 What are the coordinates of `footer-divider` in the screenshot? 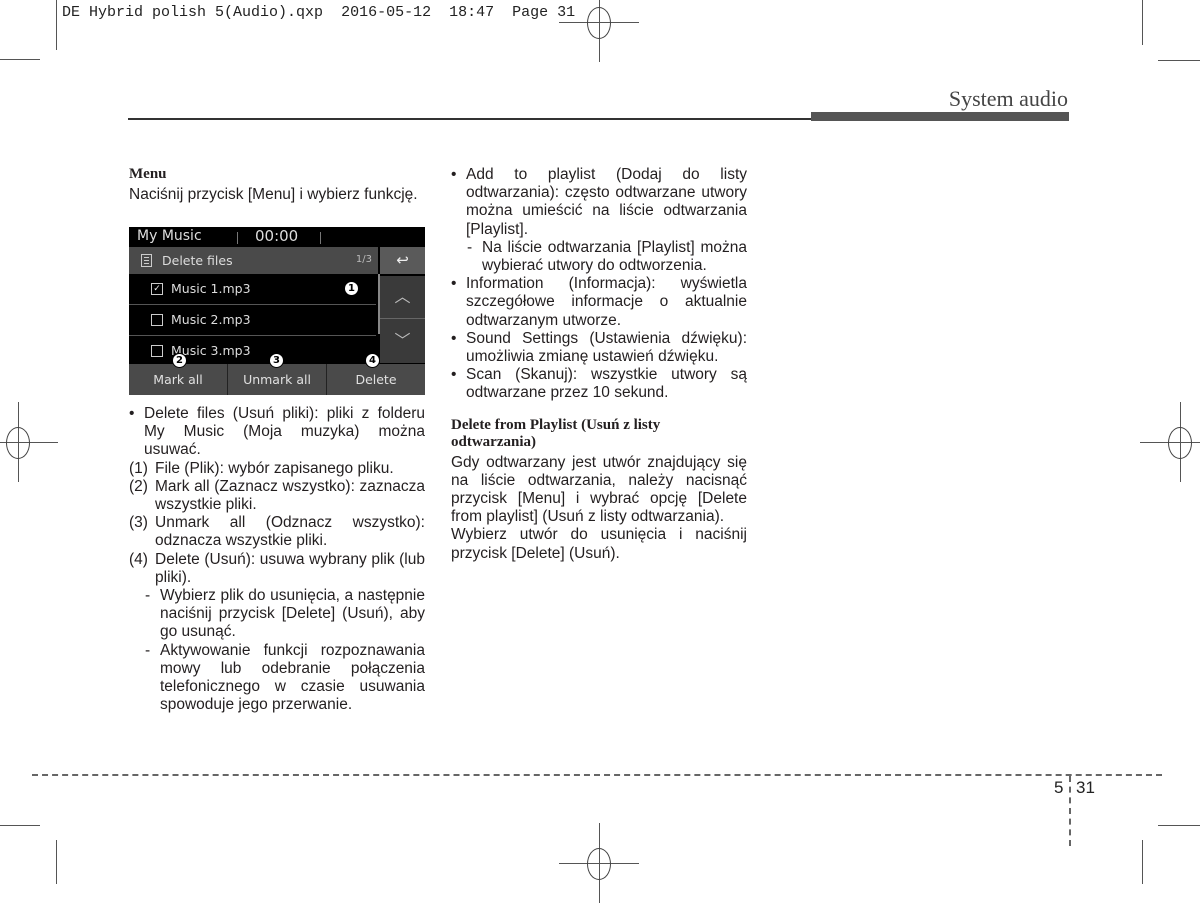 It's located at (1070, 811).